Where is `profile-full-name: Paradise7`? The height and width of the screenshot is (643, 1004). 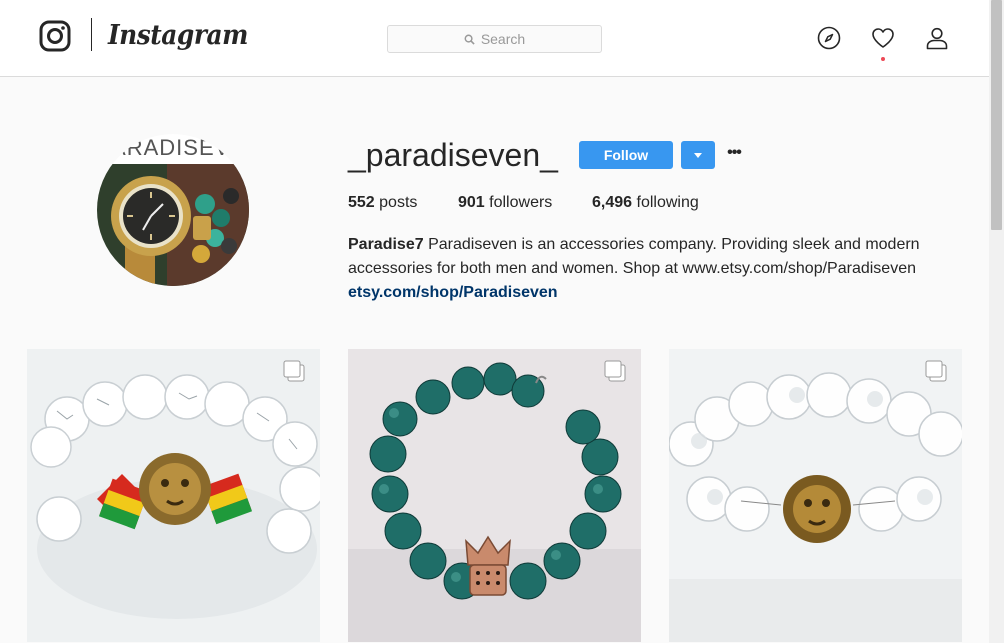
profile-full-name: Paradise7 is located at coordinates (386, 244).